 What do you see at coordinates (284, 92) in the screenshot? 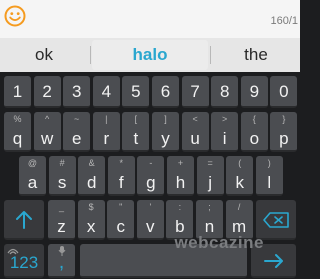
I see `key-0: 0` at bounding box center [284, 92].